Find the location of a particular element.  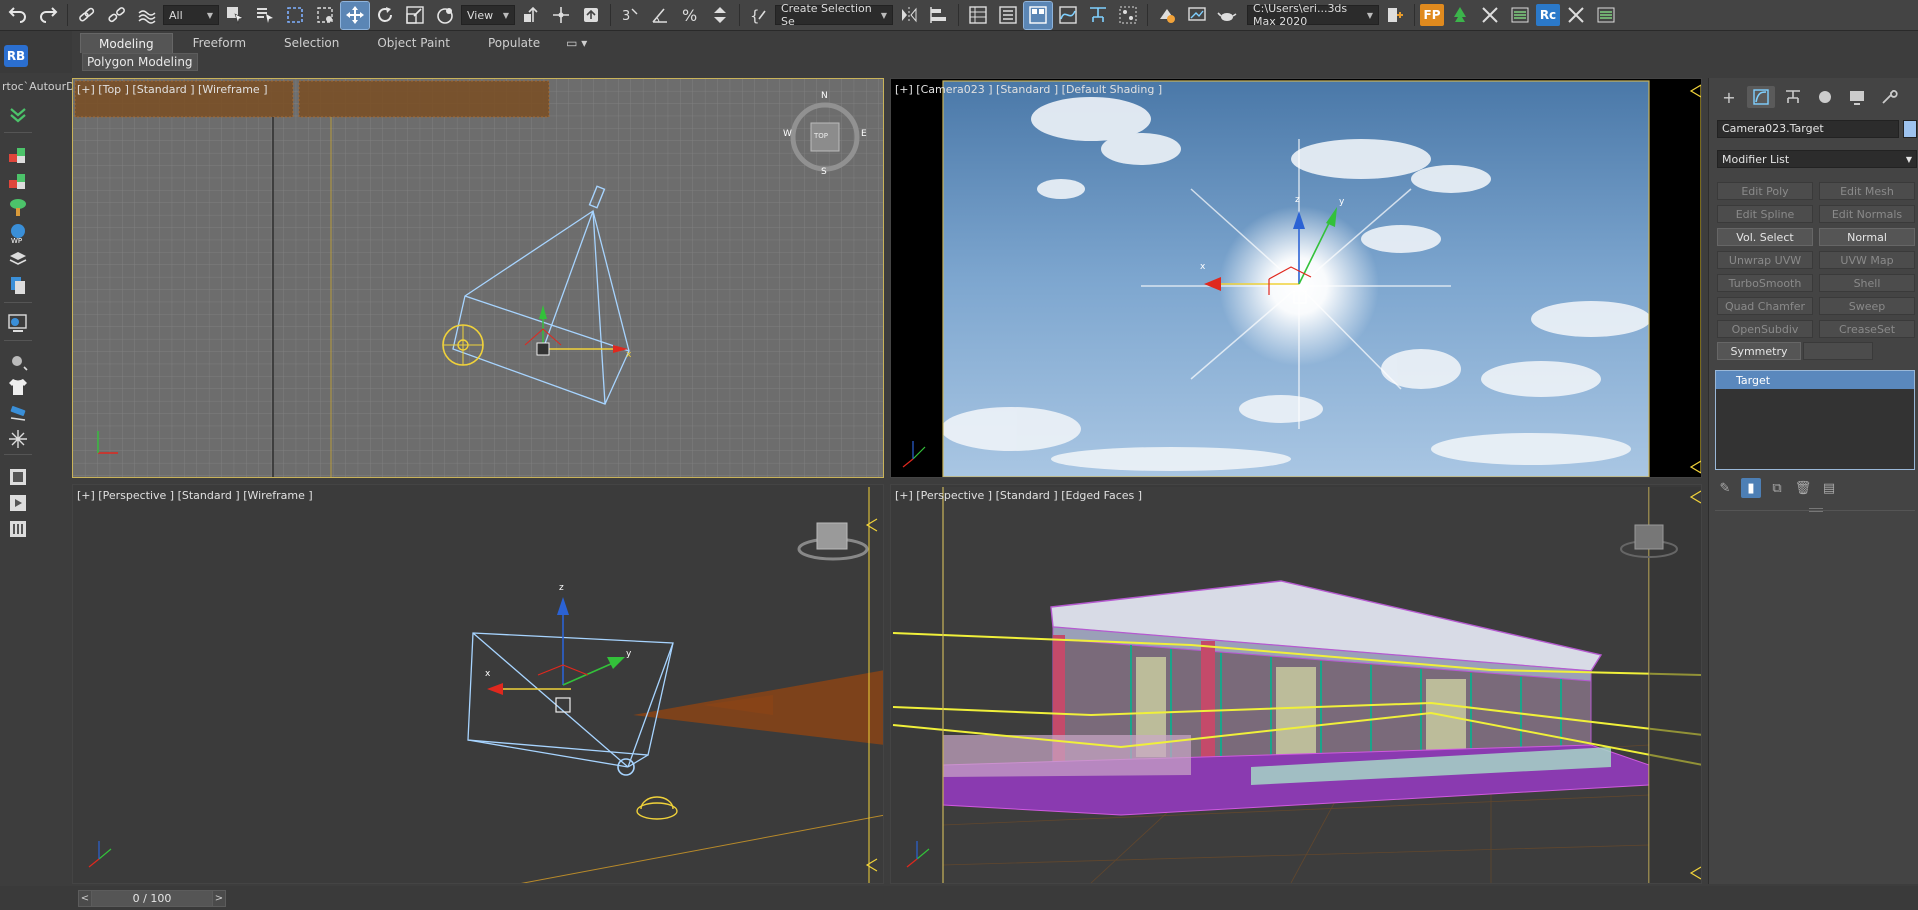

viewport-top-label: [+] [Top ] [Standard ] [Wireframe ] is located at coordinates (172, 89).